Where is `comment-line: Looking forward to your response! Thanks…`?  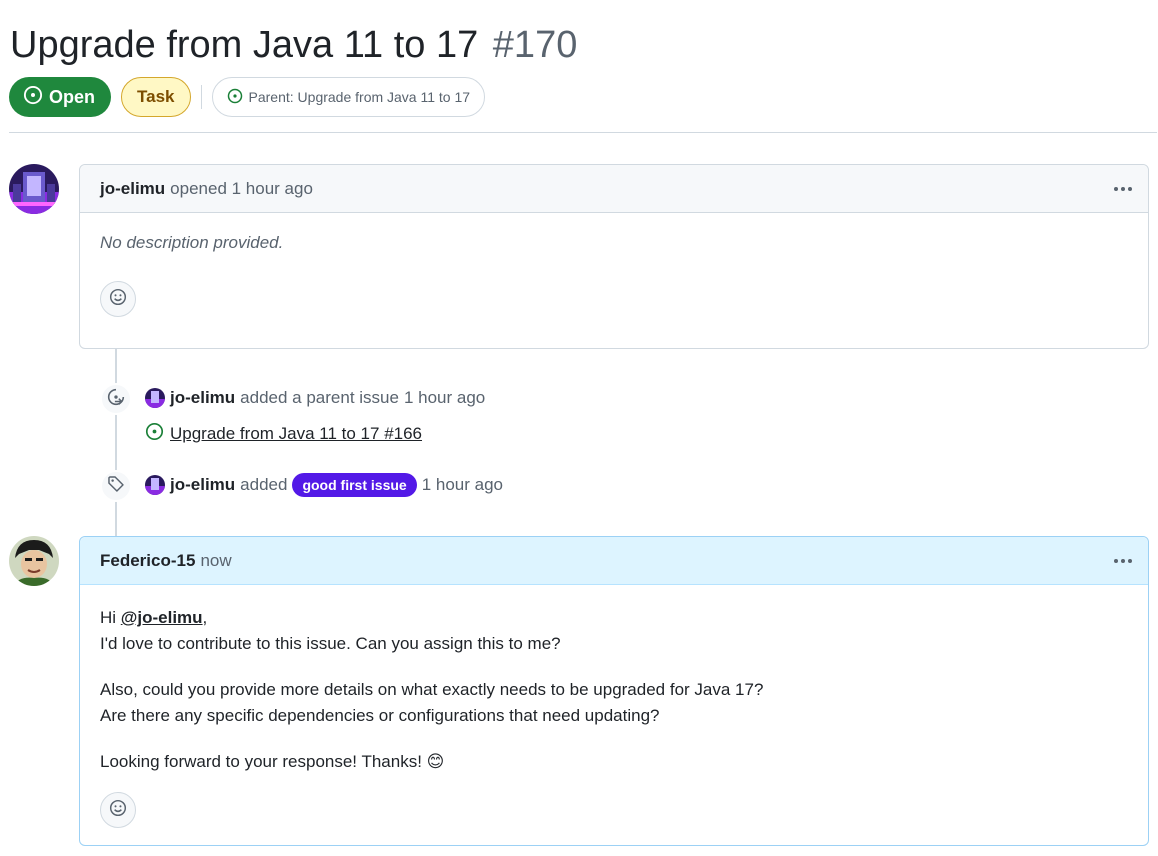
comment-line: Looking forward to your response! Thanks… is located at coordinates (272, 761).